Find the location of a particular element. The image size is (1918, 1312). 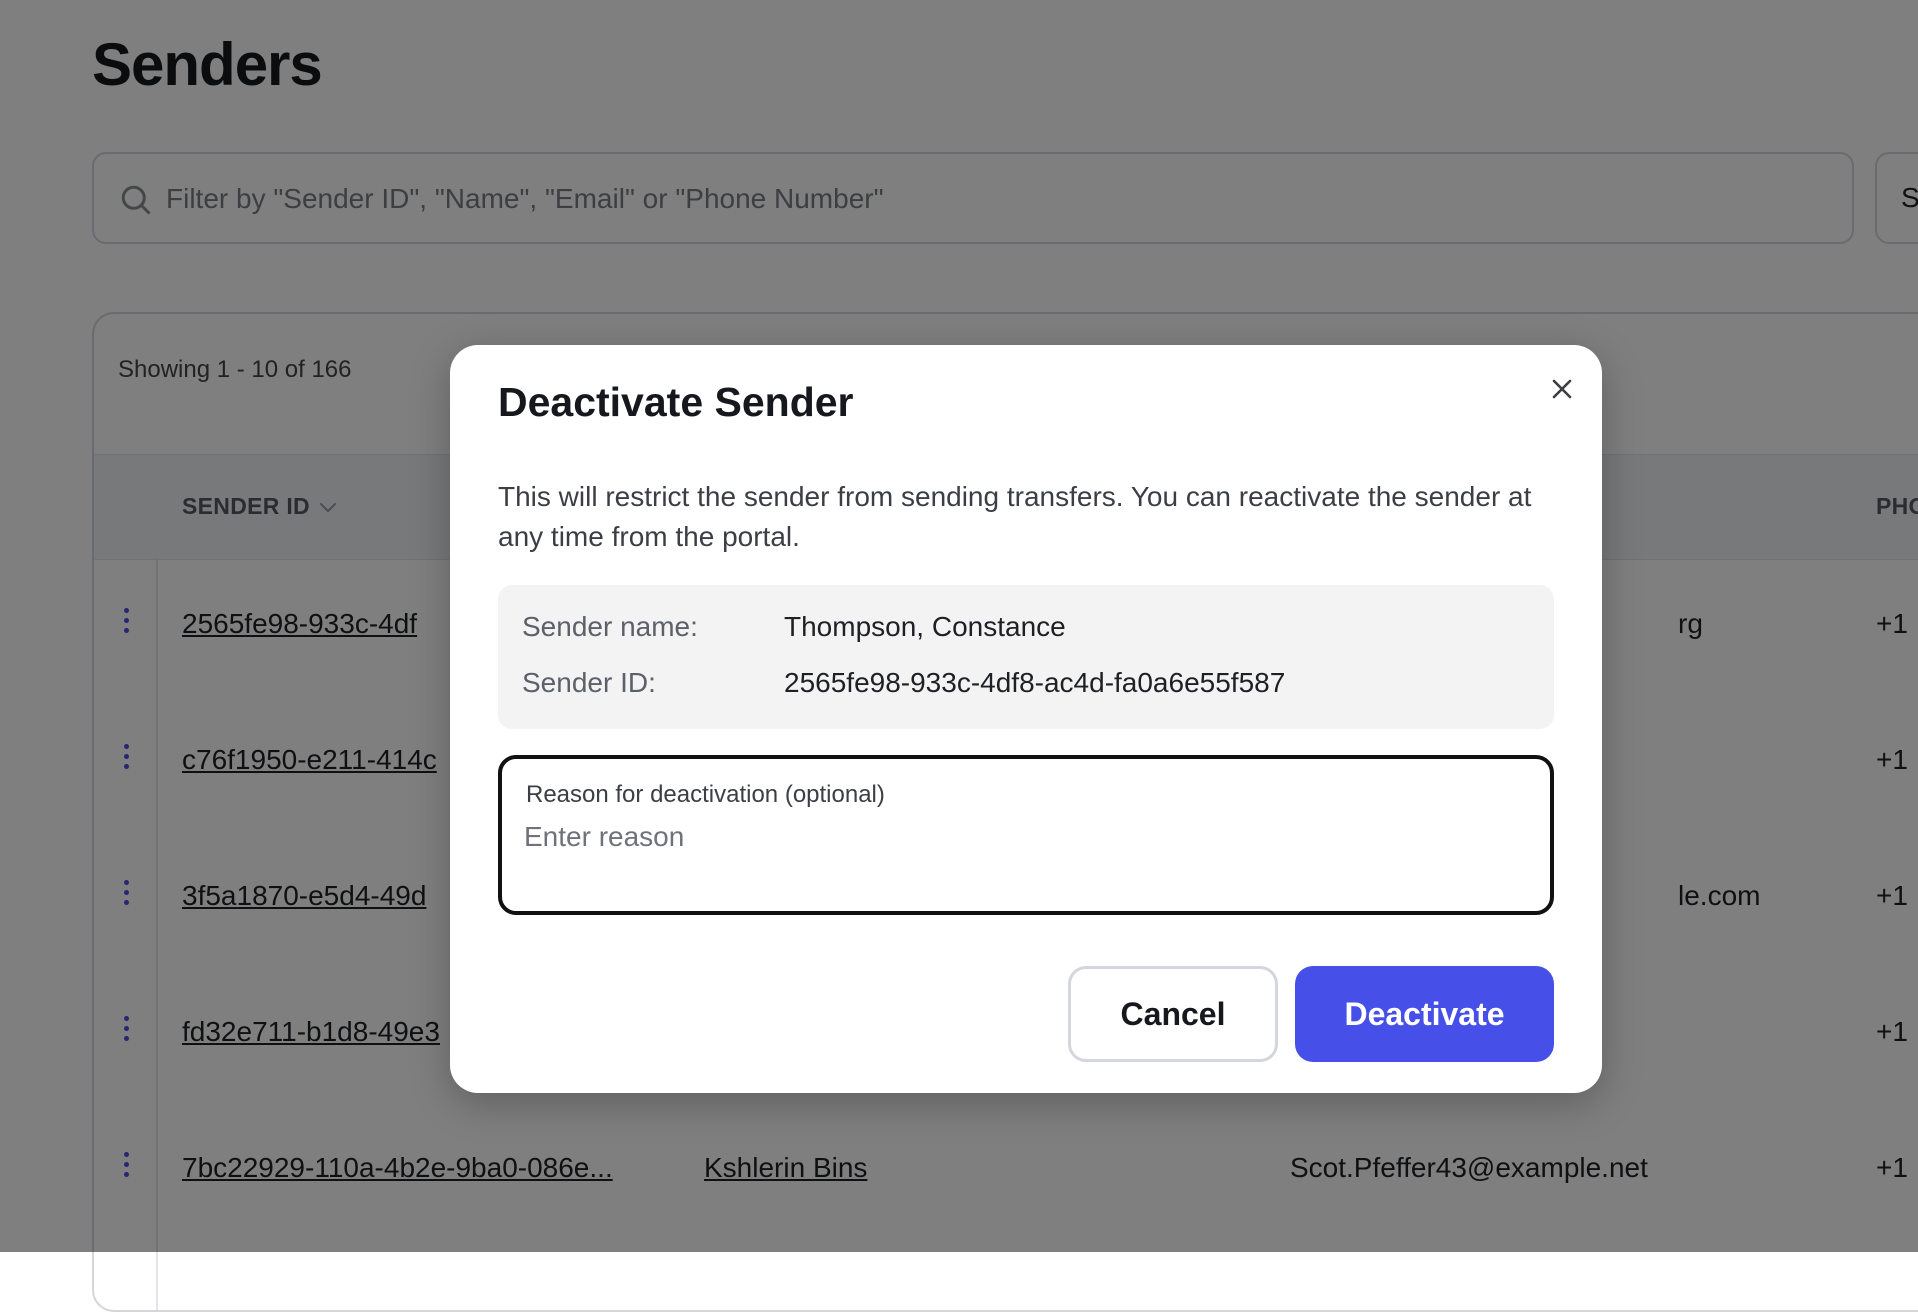

reason-input is located at coordinates (1024, 856).